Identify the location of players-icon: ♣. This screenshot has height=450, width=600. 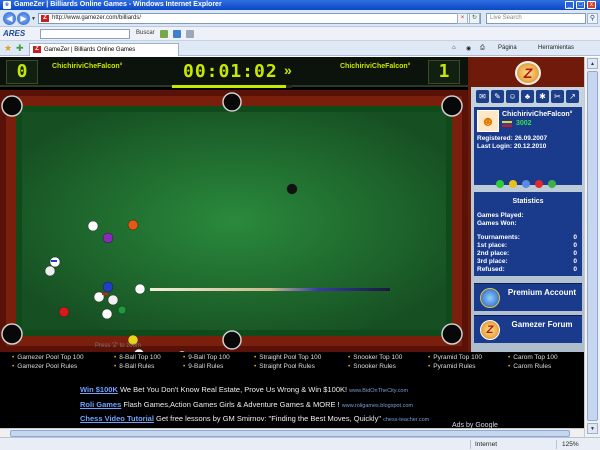
(527, 96).